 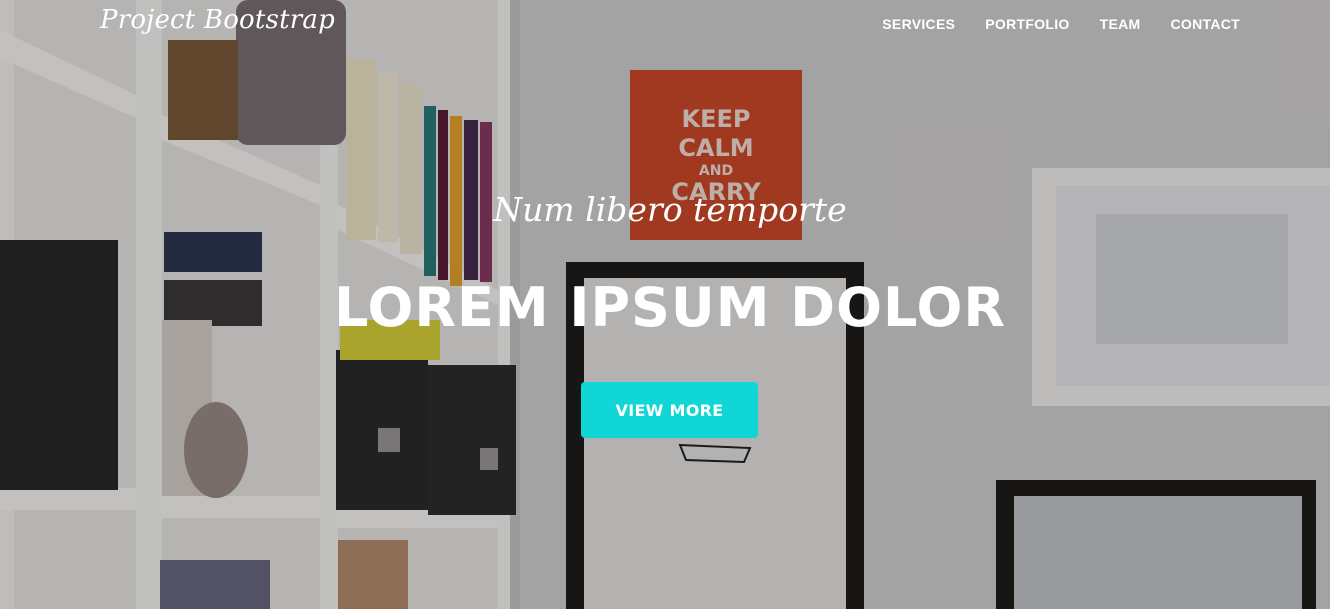 I want to click on nav-link-contact: CONTACT, so click(x=1206, y=24).